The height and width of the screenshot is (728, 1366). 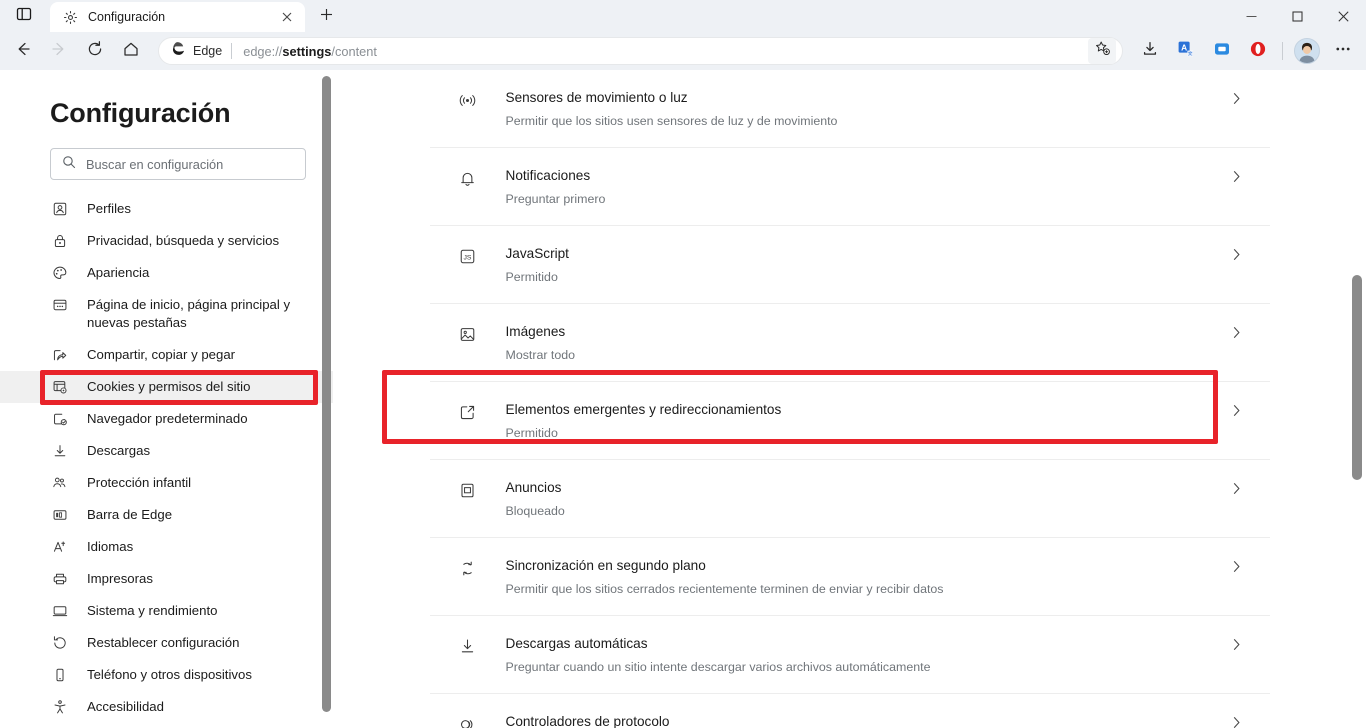 I want to click on refresh-button, so click(x=95, y=51).